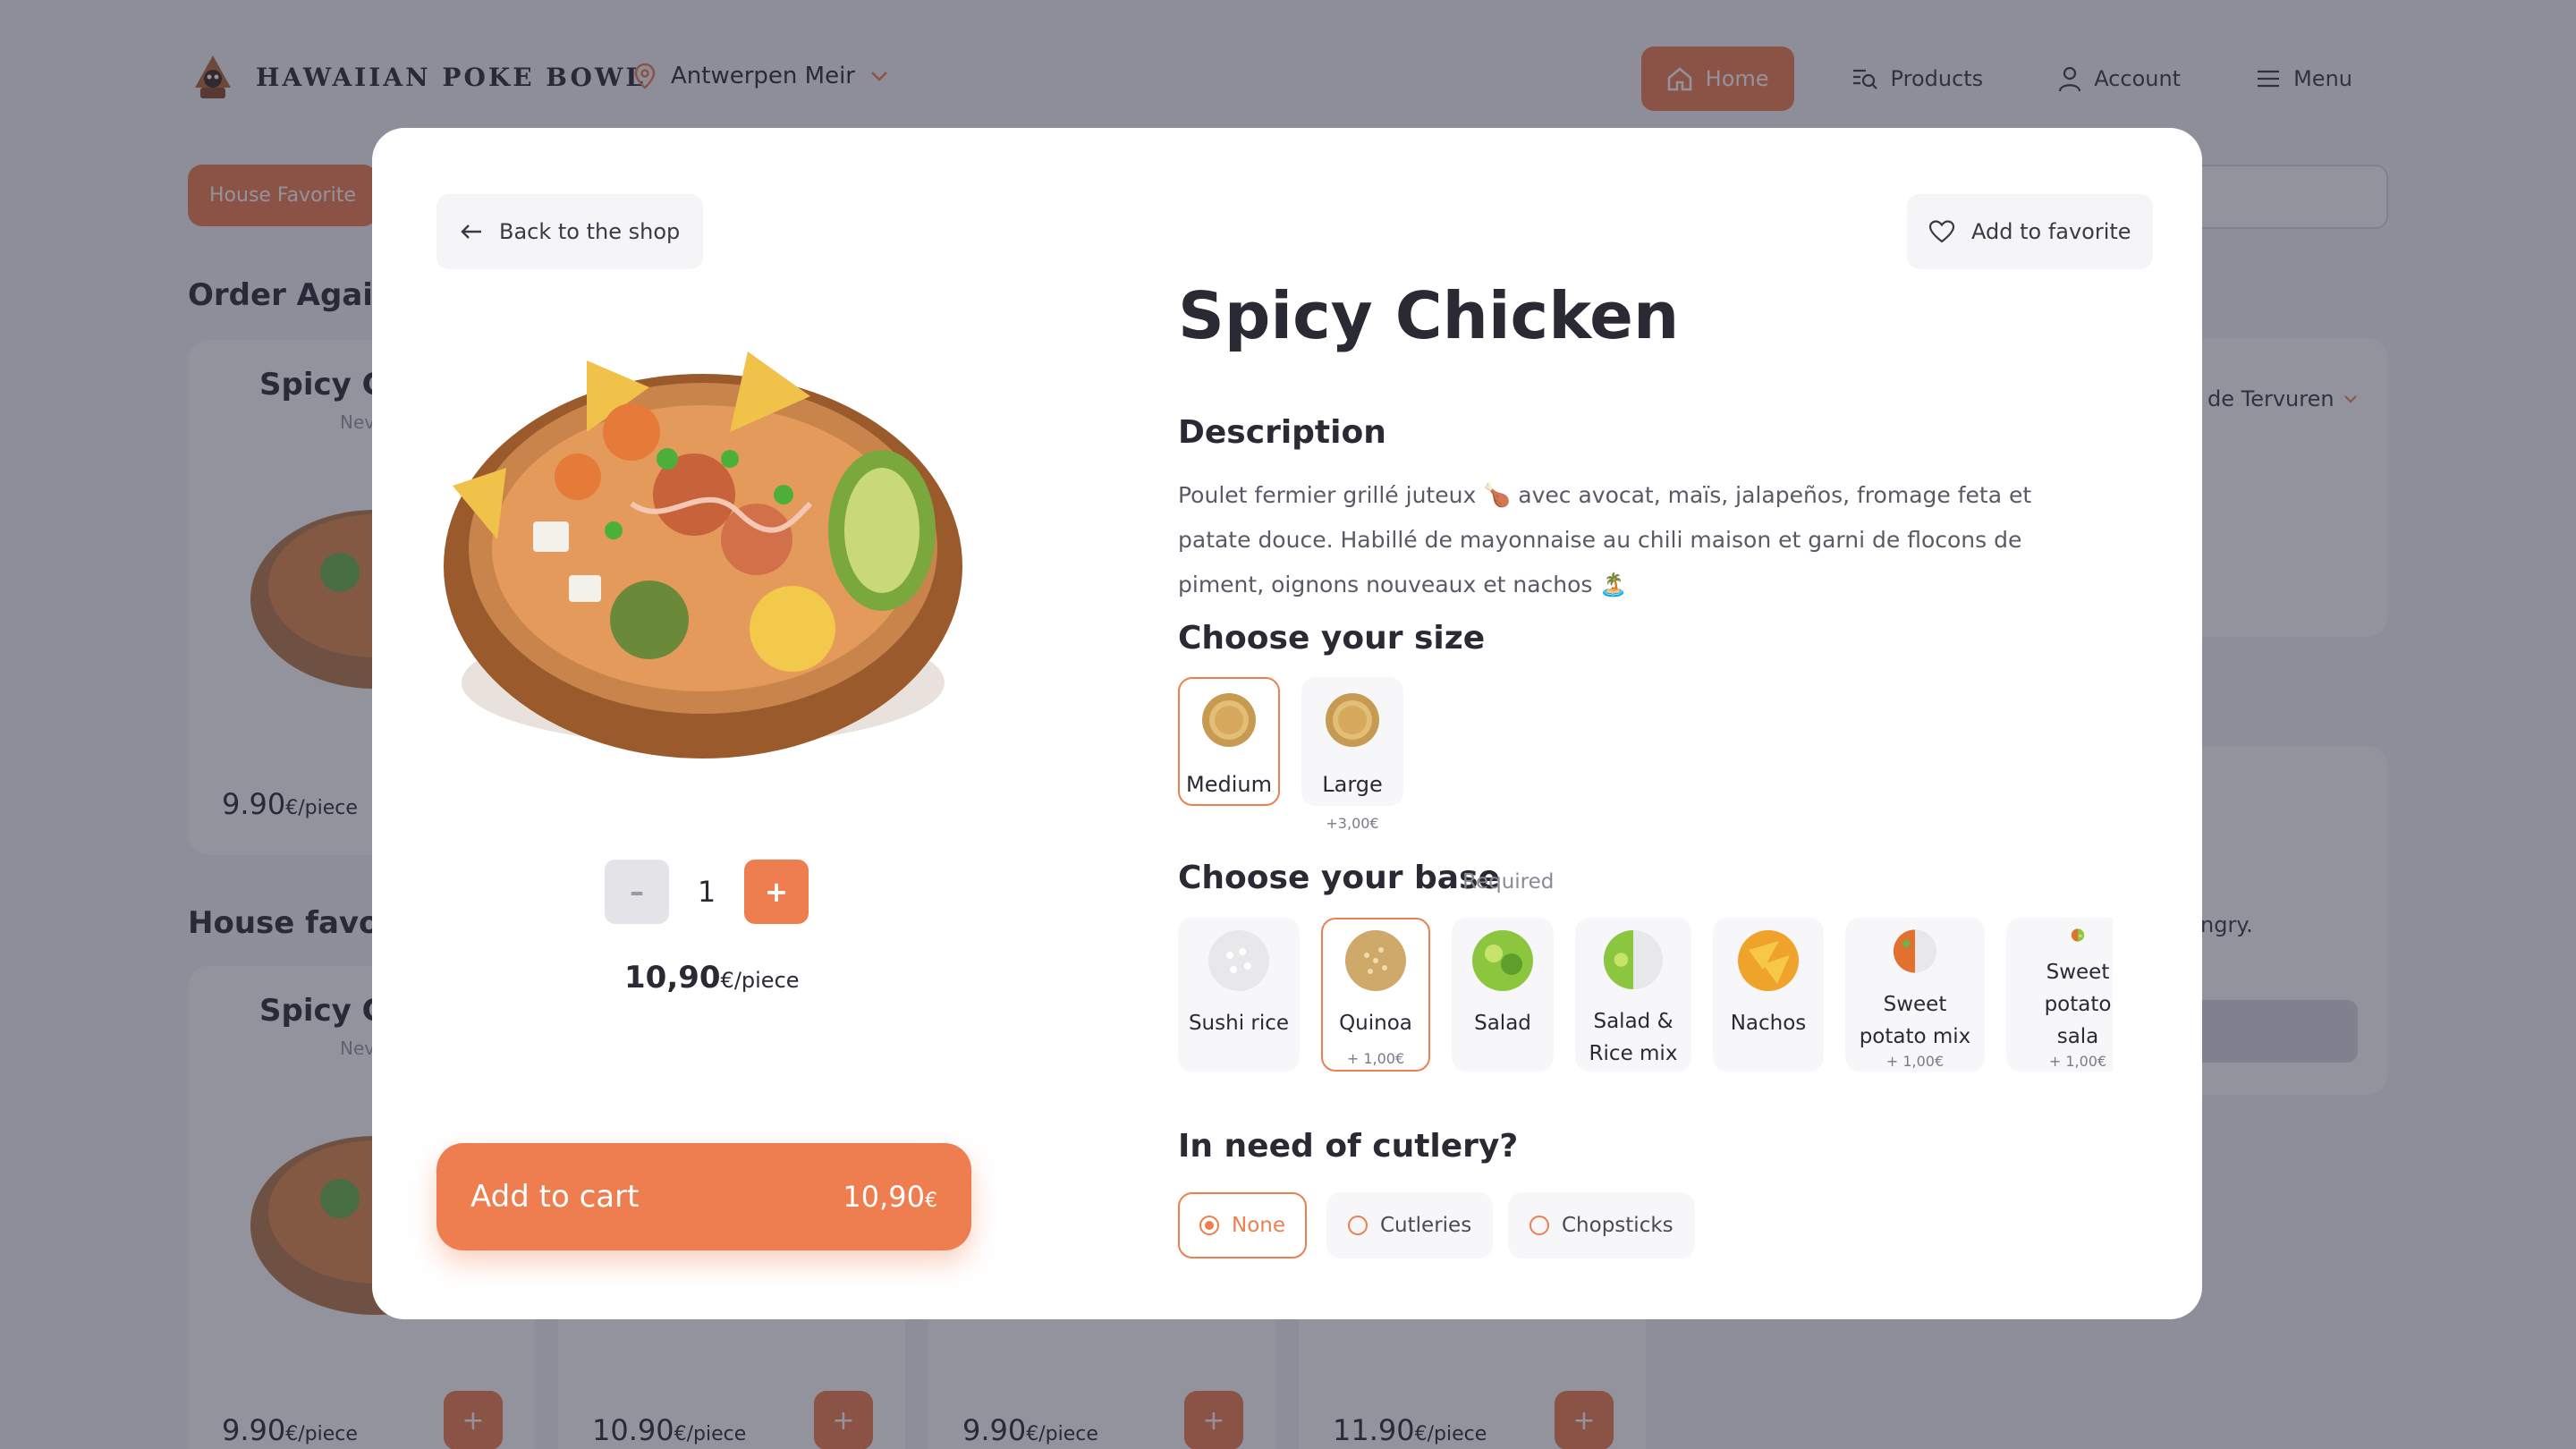 This screenshot has height=1449, width=2576. I want to click on cart-total: 10,90€, so click(890, 1197).